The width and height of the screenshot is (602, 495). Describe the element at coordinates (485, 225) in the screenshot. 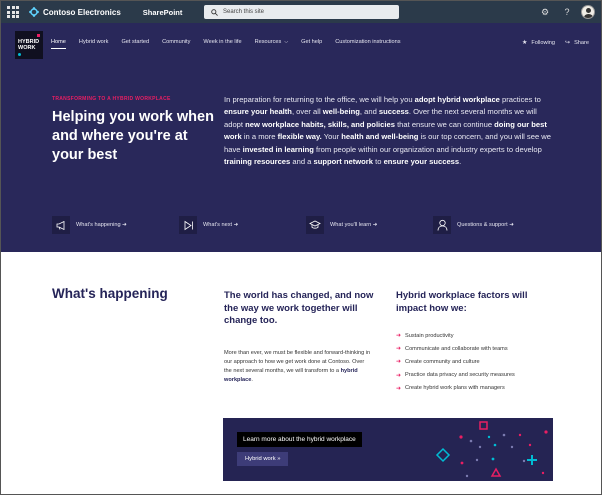

I see `quick-link-label: Questions & support ➜` at that location.